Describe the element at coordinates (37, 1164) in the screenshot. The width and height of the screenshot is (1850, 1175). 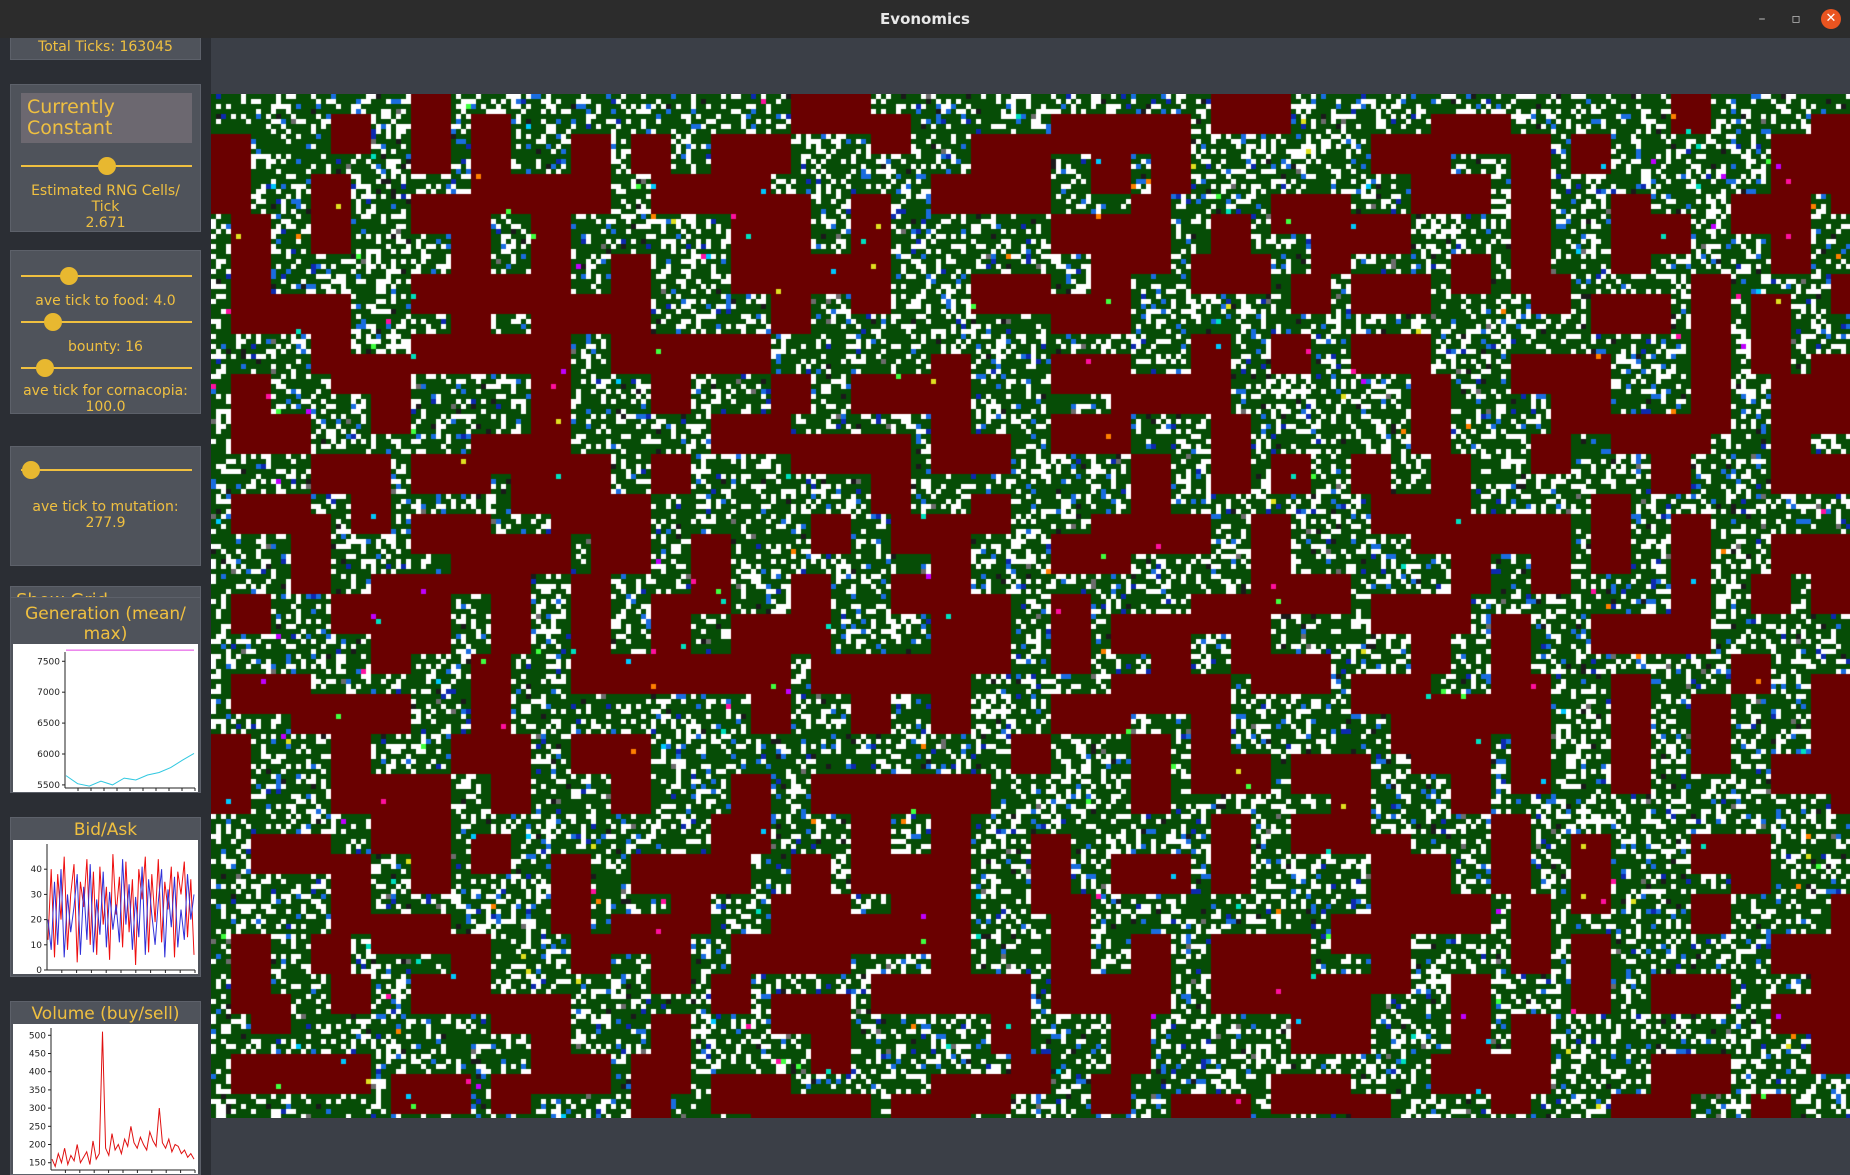
I see `y-tick-label: 150` at that location.